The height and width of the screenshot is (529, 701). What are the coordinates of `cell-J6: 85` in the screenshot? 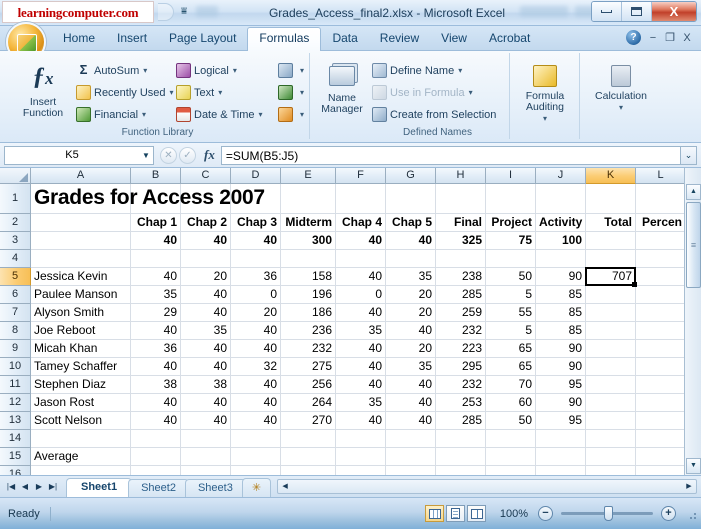 It's located at (561, 295).